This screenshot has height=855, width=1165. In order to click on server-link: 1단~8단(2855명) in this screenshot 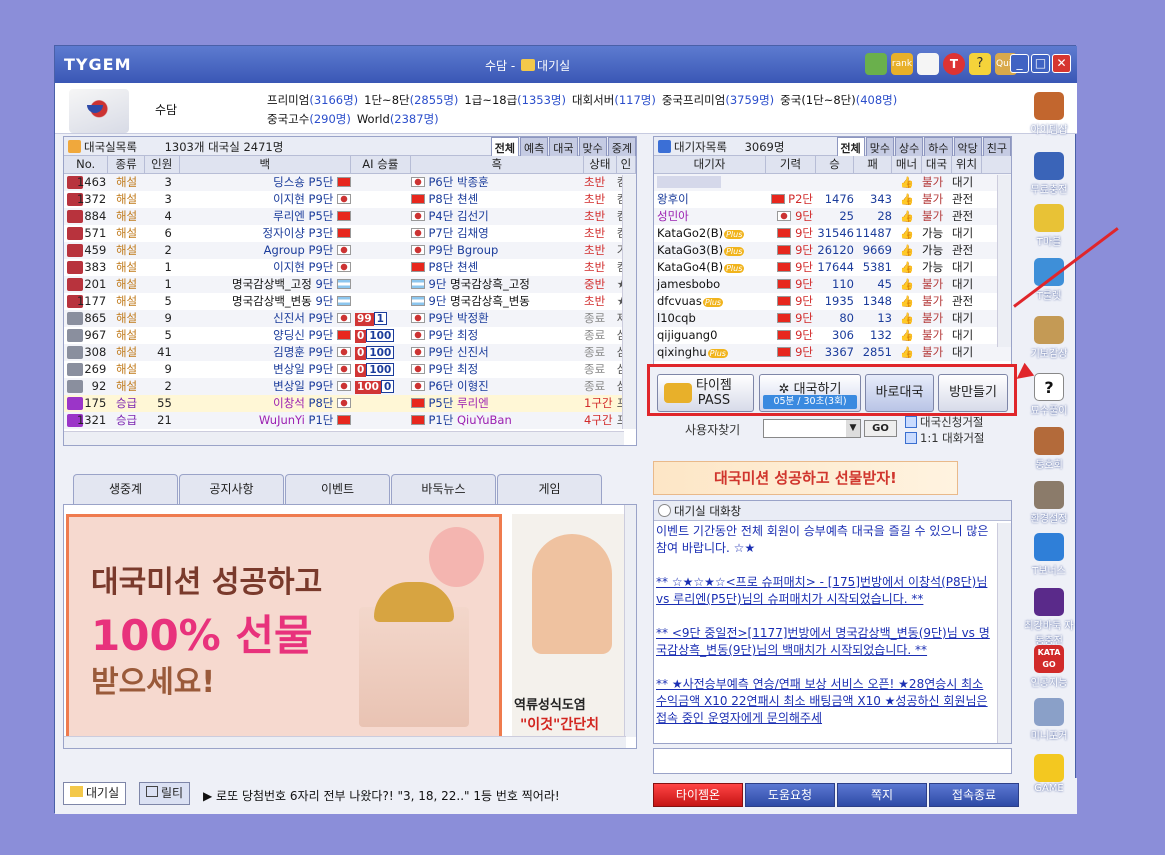, I will do `click(411, 100)`.